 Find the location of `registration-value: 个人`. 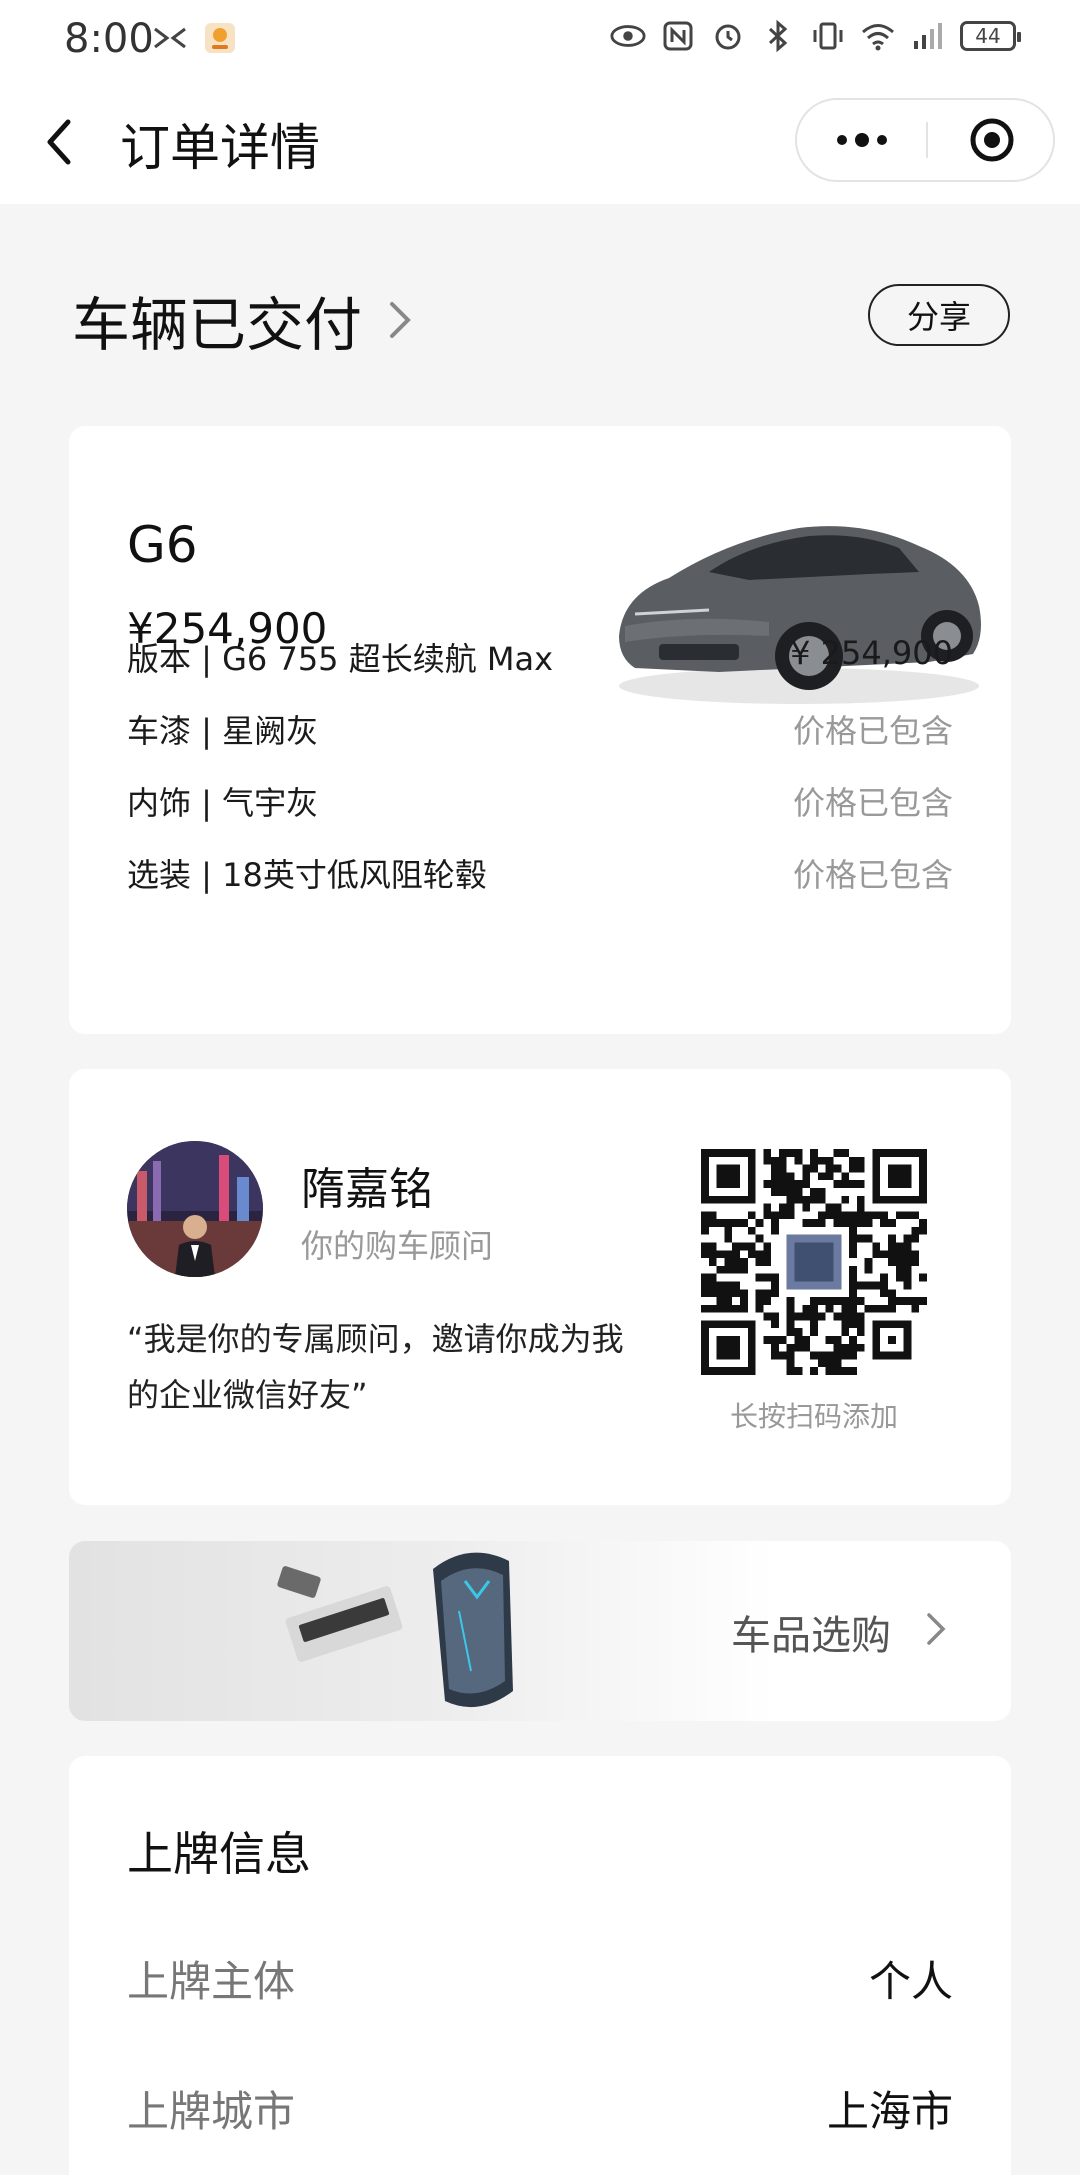

registration-value: 个人 is located at coordinates (910, 1981).